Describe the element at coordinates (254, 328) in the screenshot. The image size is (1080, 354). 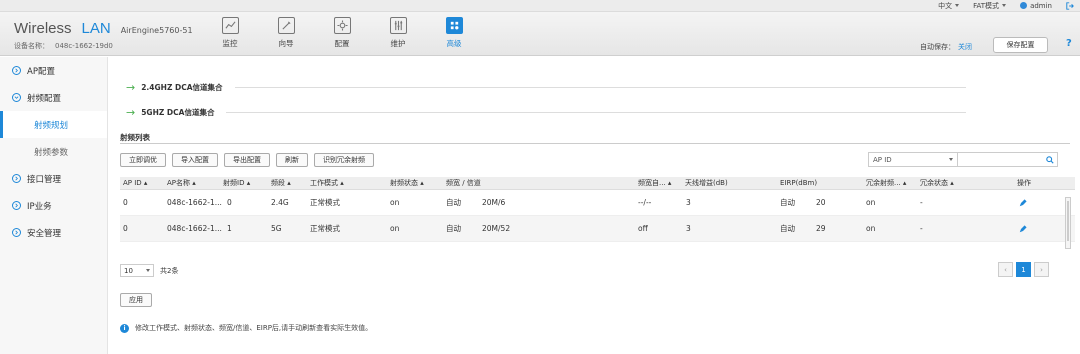
I see `info-note-text: 修改工作模式、射频状态、频宽/信道、EIRP后,请手动刷新查看实际生效值。` at that location.